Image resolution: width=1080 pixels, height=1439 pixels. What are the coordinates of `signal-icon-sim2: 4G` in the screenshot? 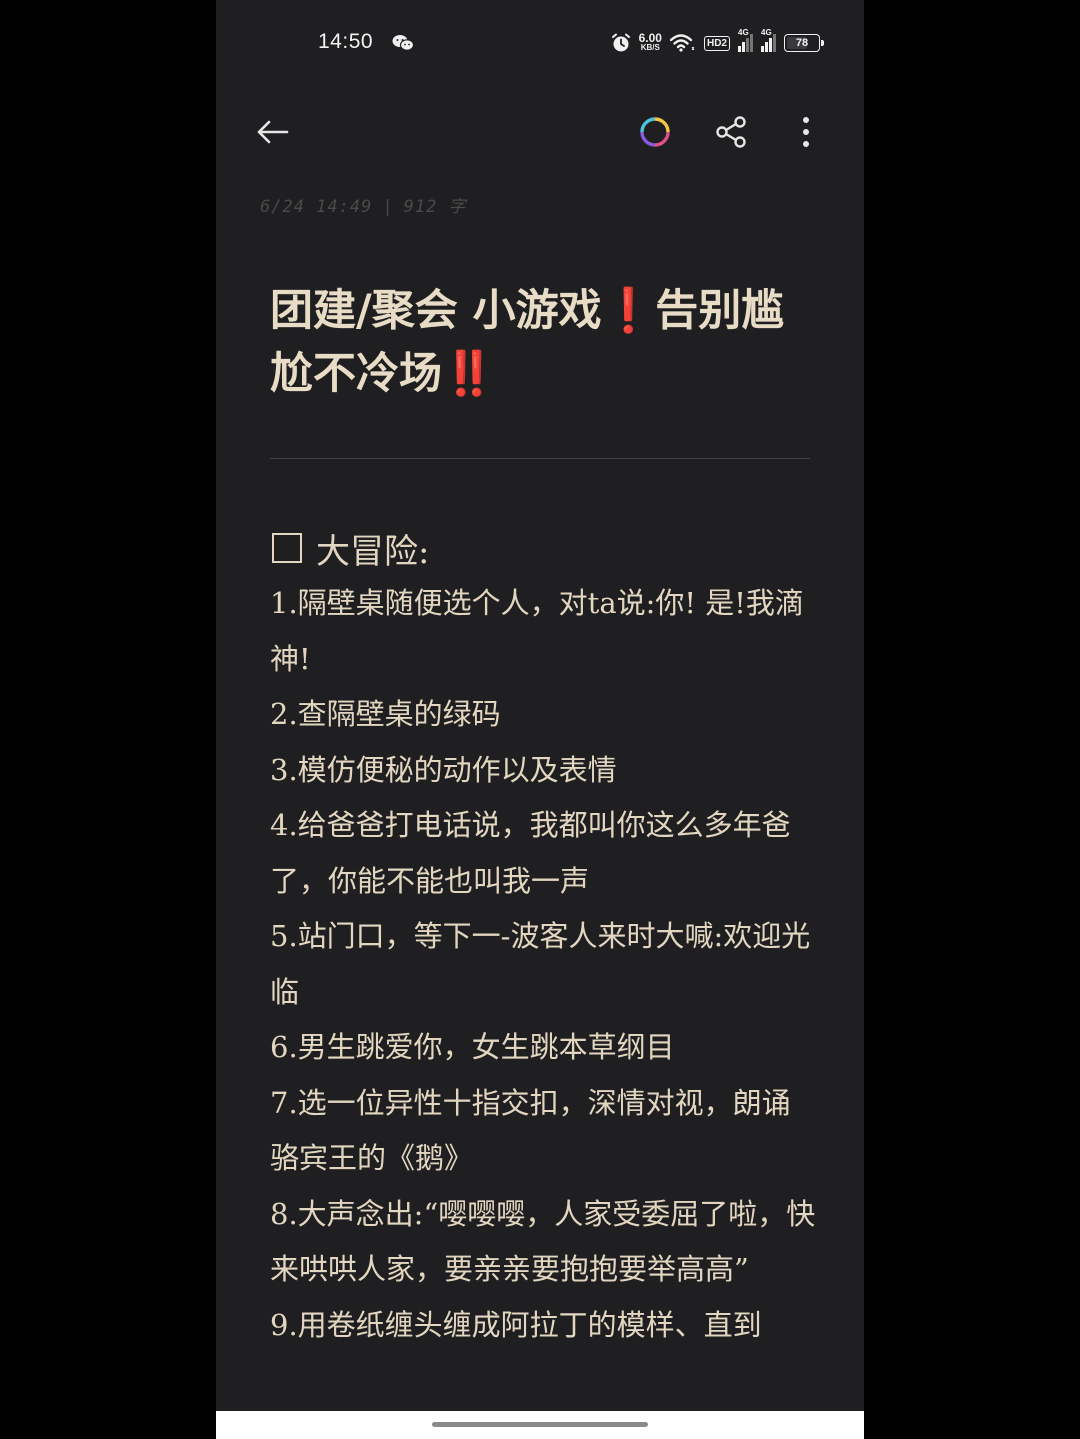 It's located at (768, 40).